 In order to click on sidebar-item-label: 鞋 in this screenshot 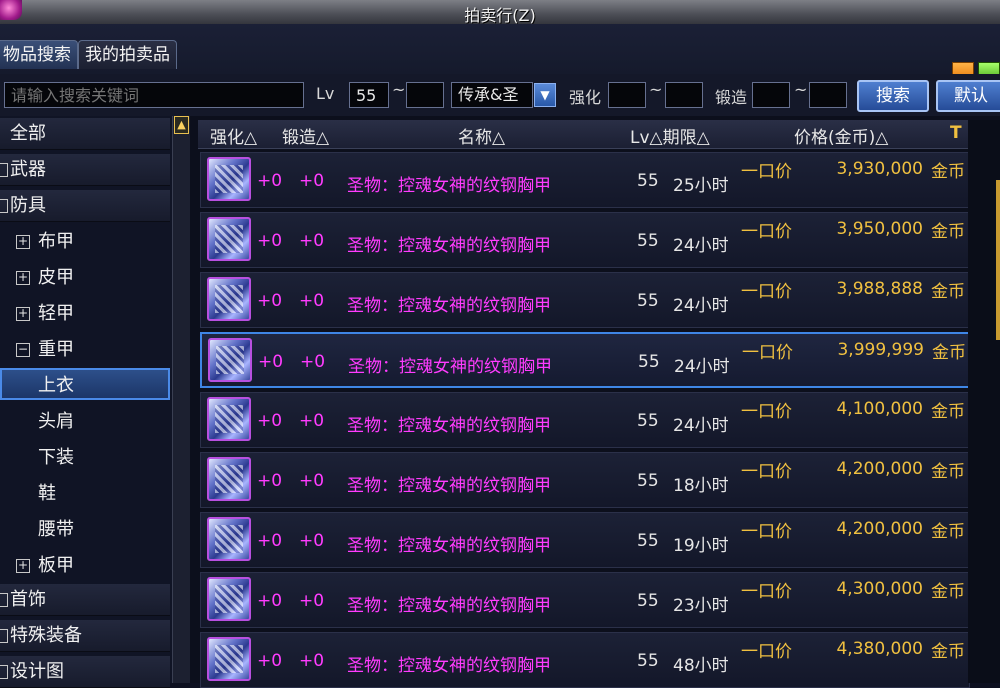, I will do `click(47, 493)`.